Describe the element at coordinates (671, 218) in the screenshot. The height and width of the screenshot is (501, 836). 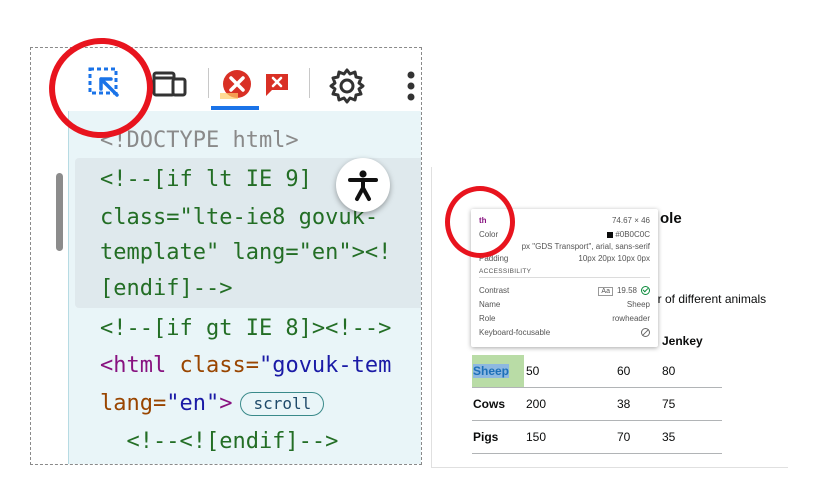
I see `table-heading: ole` at that location.